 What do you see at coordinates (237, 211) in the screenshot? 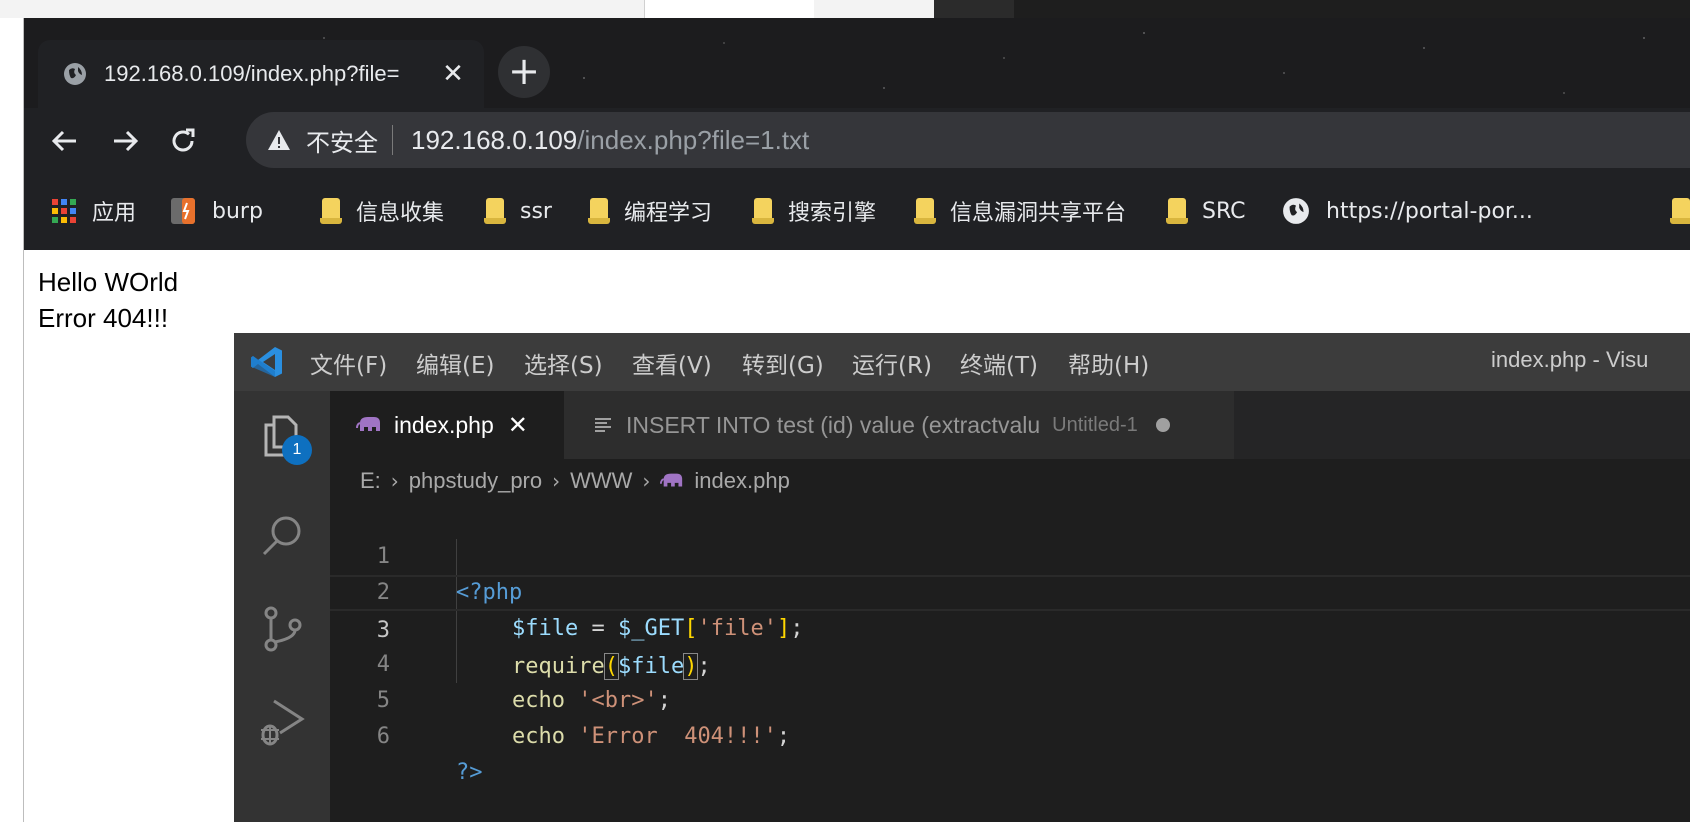
I see `bookmark-label: burp` at bounding box center [237, 211].